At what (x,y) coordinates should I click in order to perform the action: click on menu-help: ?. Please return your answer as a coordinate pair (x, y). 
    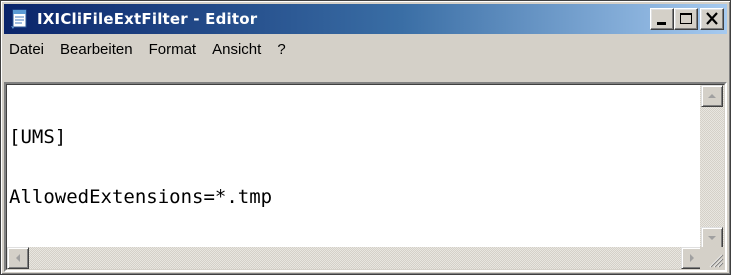
    Looking at the image, I should click on (281, 49).